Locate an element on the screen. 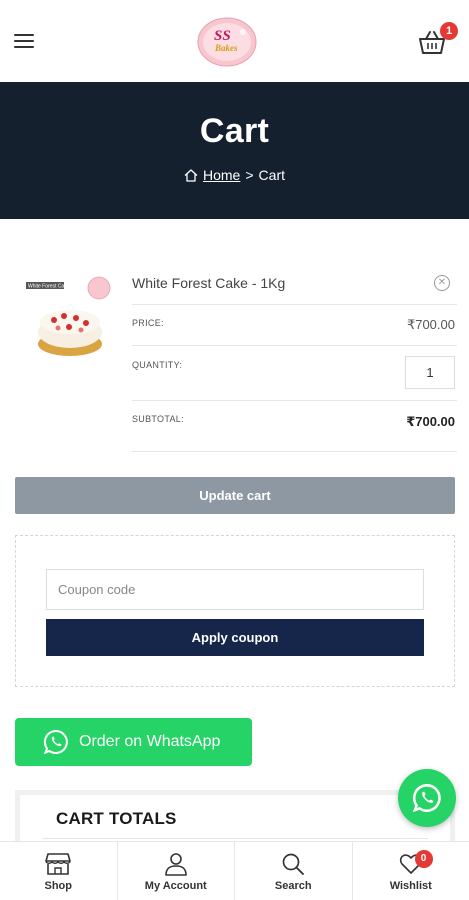 This screenshot has width=469, height=900. breadcrumb: Home > Cart is located at coordinates (234, 175).